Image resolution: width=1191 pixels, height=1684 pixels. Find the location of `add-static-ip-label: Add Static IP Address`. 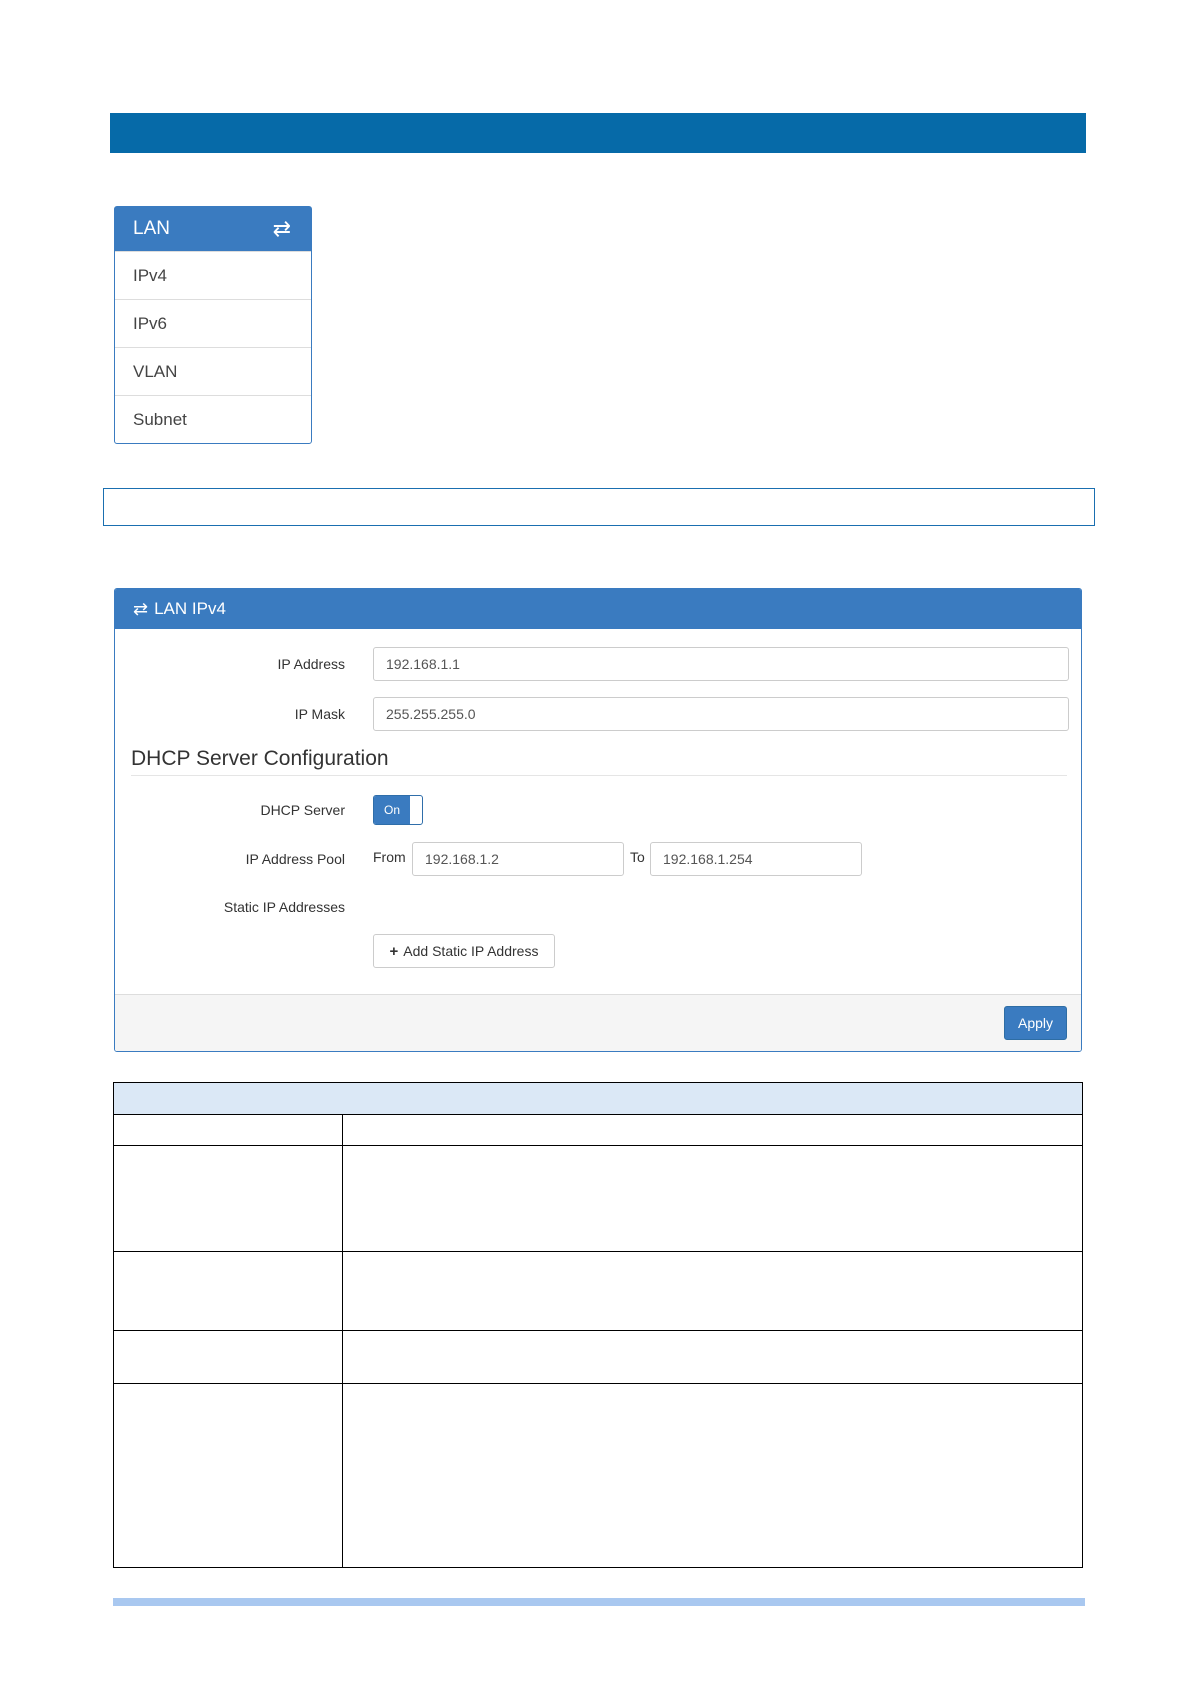

add-static-ip-label: Add Static IP Address is located at coordinates (471, 951).